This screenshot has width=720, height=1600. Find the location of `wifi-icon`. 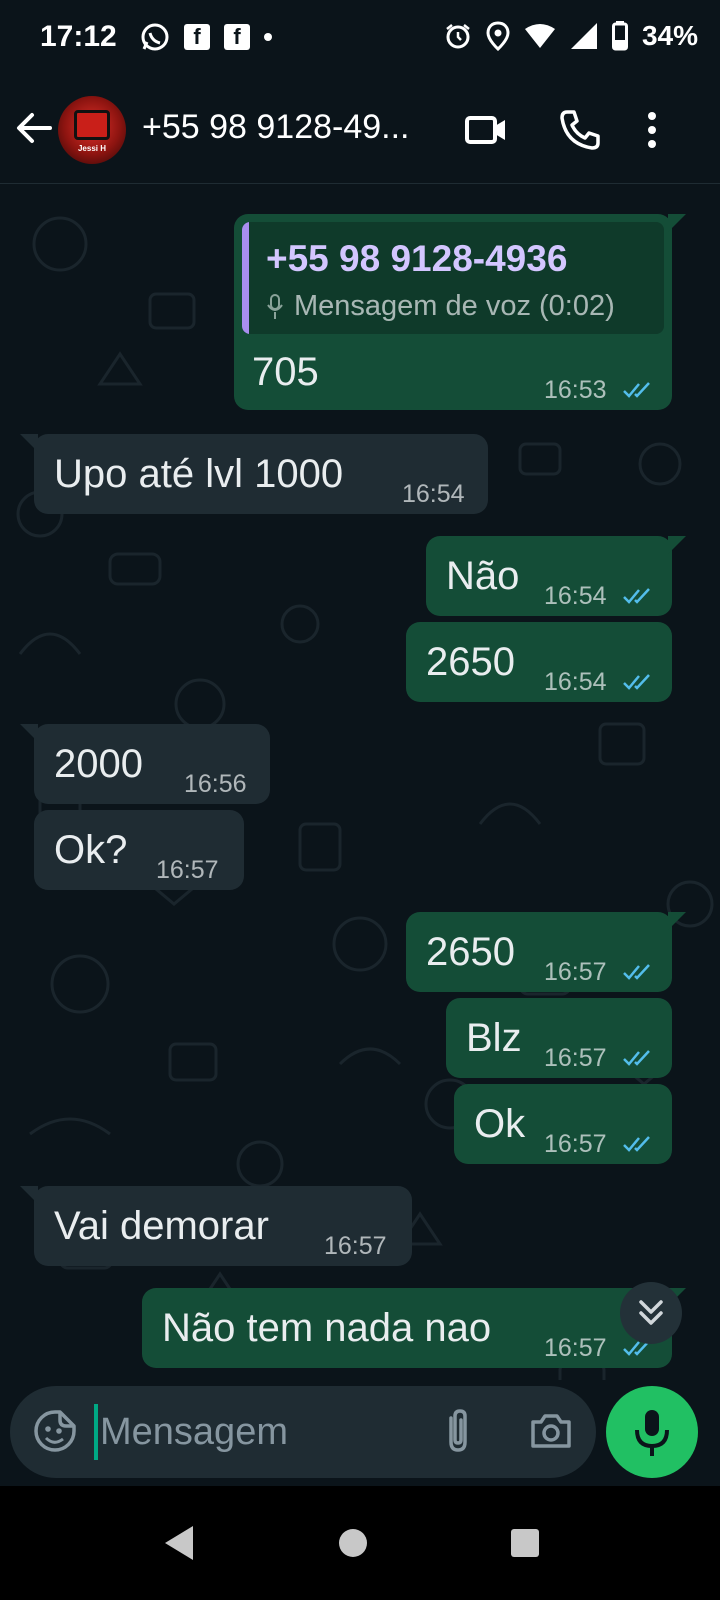

wifi-icon is located at coordinates (539, 36).